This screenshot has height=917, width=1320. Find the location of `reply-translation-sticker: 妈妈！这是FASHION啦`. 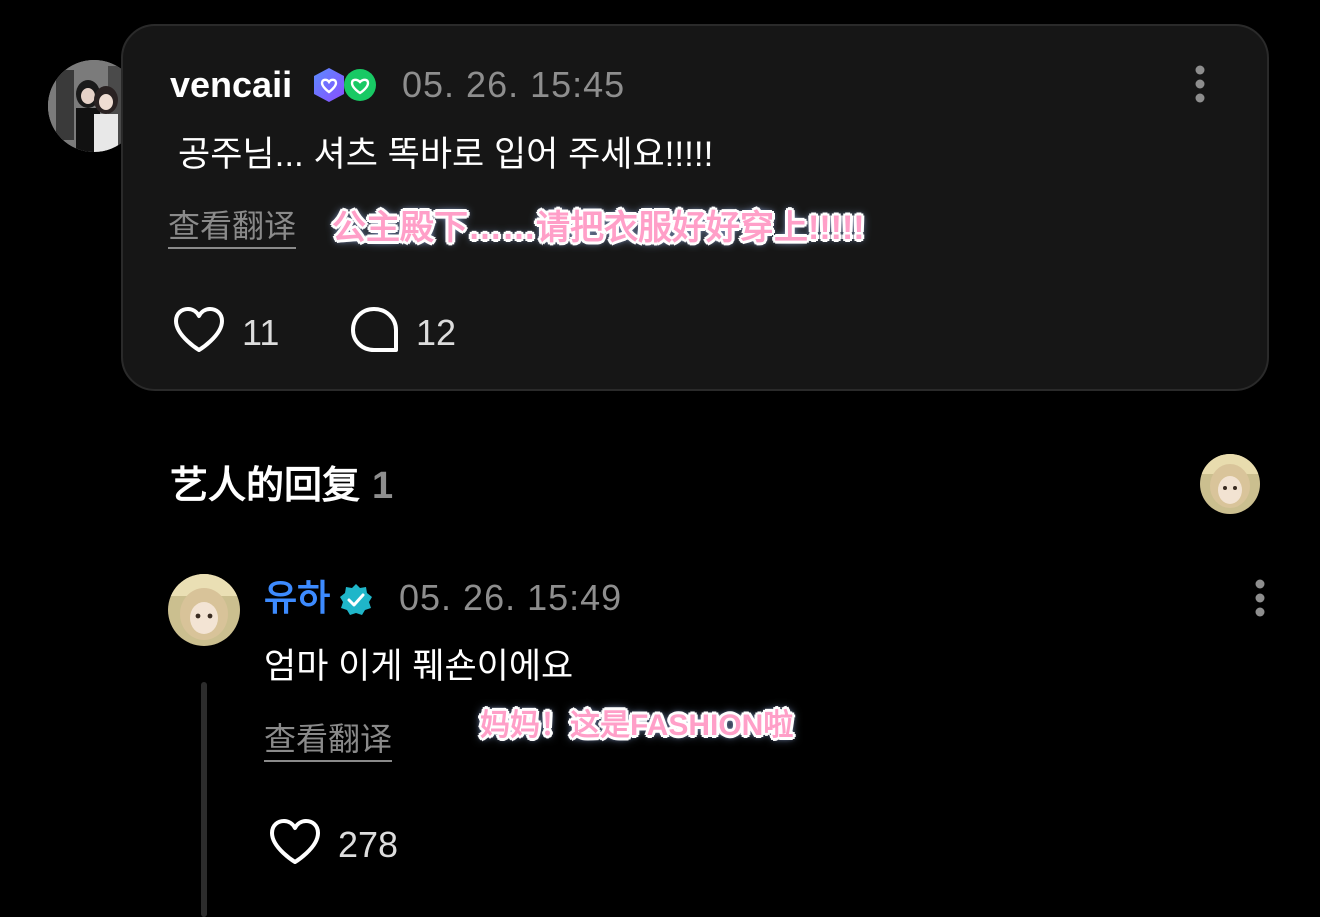

reply-translation-sticker: 妈妈！这是FASHION啦 is located at coordinates (637, 725).